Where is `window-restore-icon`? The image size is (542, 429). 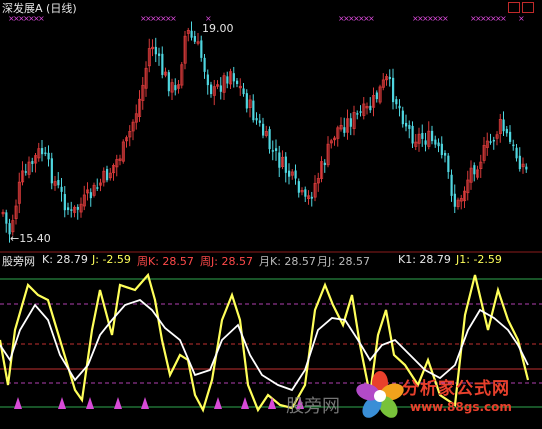 window-restore-icon is located at coordinates (514, 7).